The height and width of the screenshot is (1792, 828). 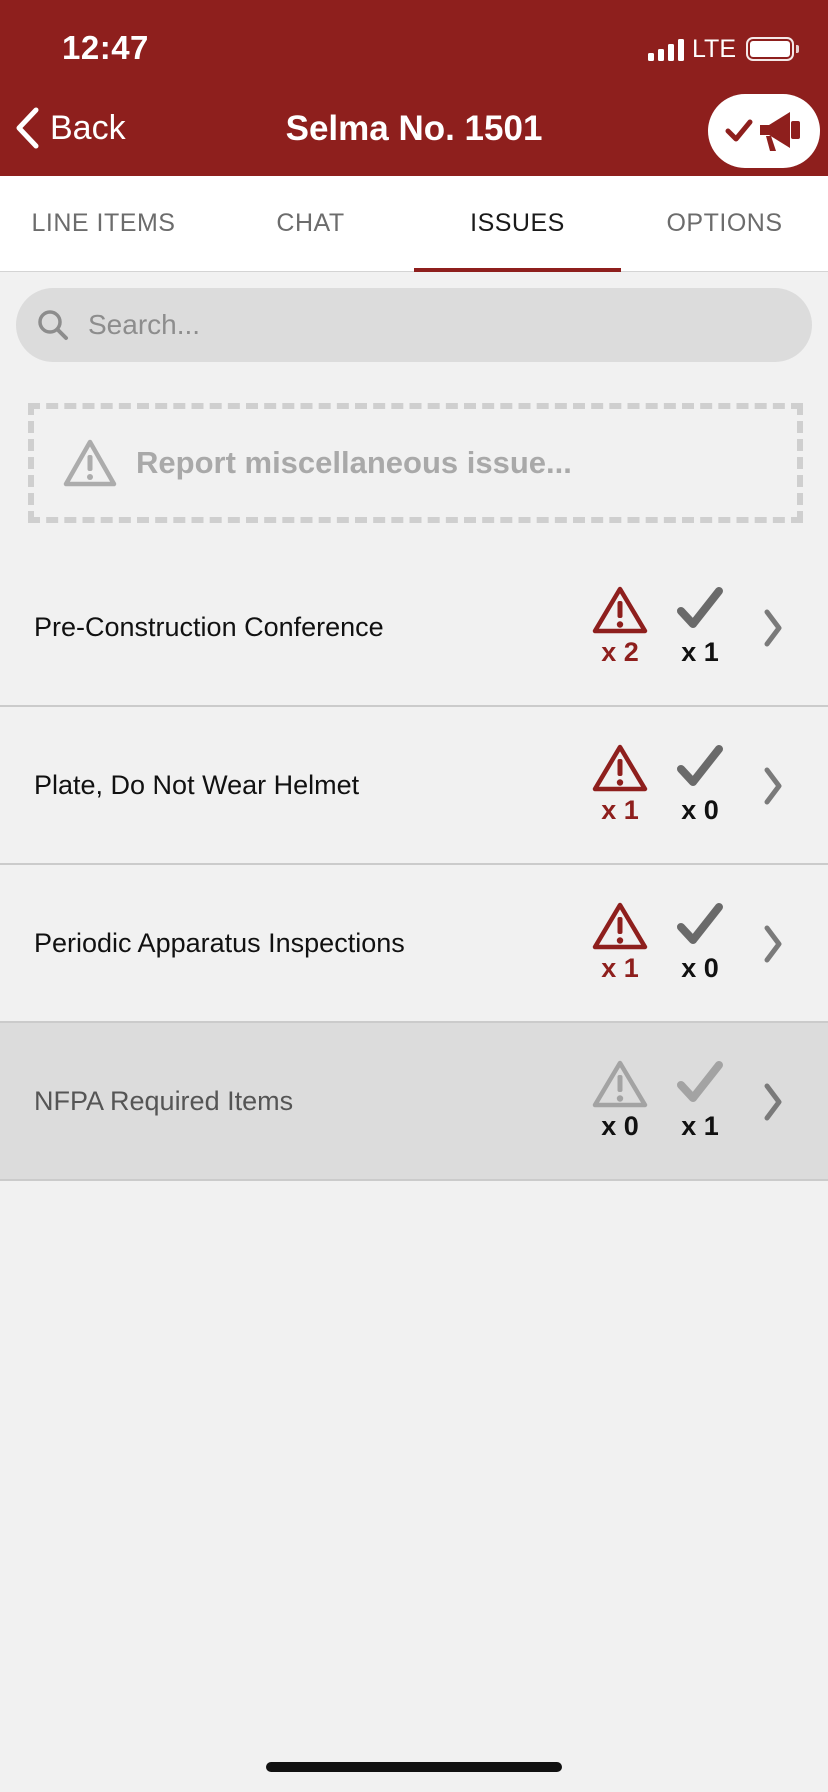 What do you see at coordinates (53, 325) in the screenshot?
I see `search-icon` at bounding box center [53, 325].